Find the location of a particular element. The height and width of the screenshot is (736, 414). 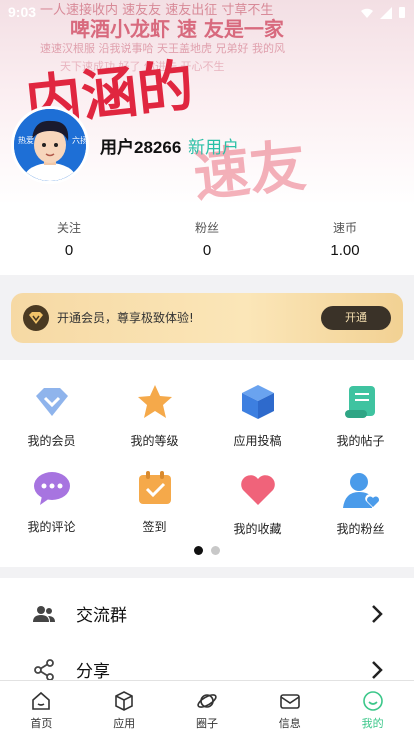

grid-item-label: 我的等级 is located at coordinates (154, 441).